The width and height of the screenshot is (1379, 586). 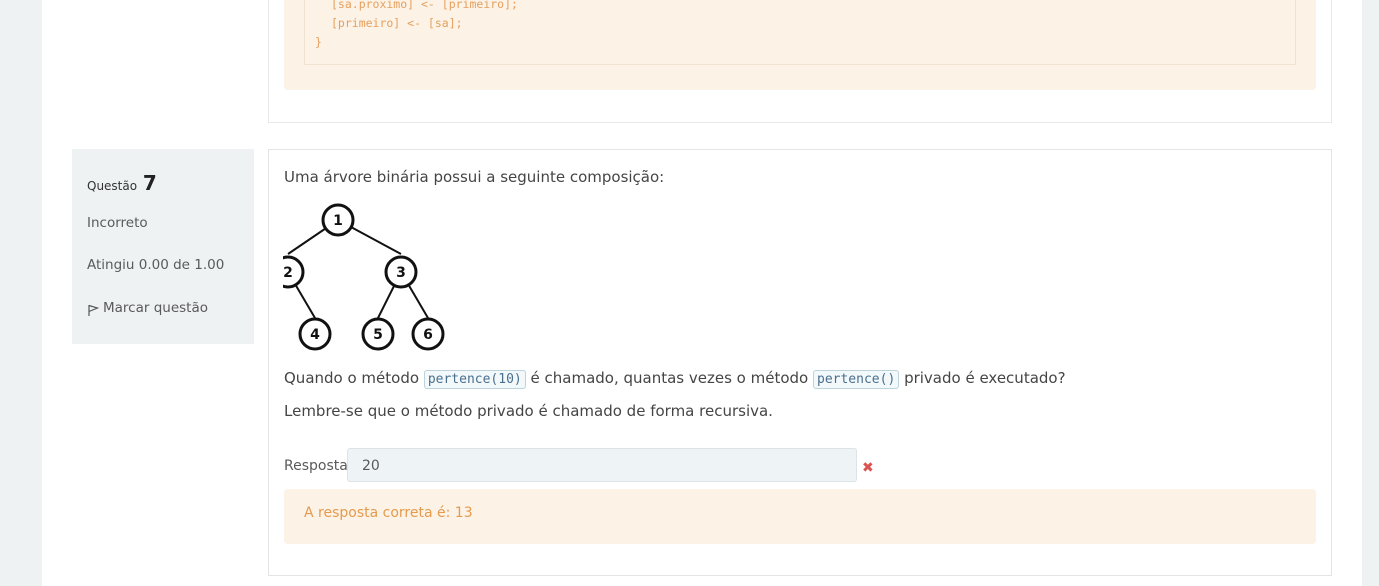 What do you see at coordinates (93, 310) in the screenshot?
I see `flag-icon` at bounding box center [93, 310].